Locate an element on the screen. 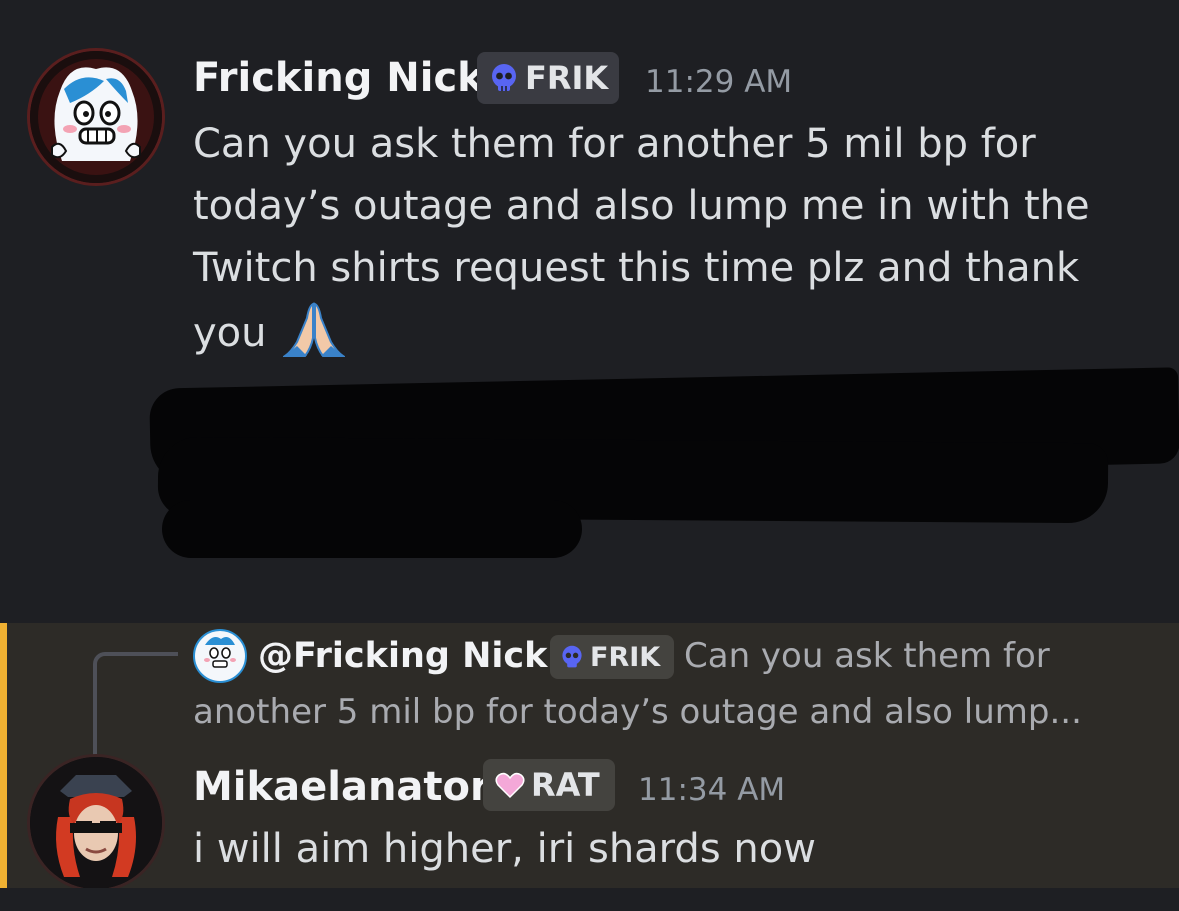  server-tag-frik: FRIK is located at coordinates (548, 78).